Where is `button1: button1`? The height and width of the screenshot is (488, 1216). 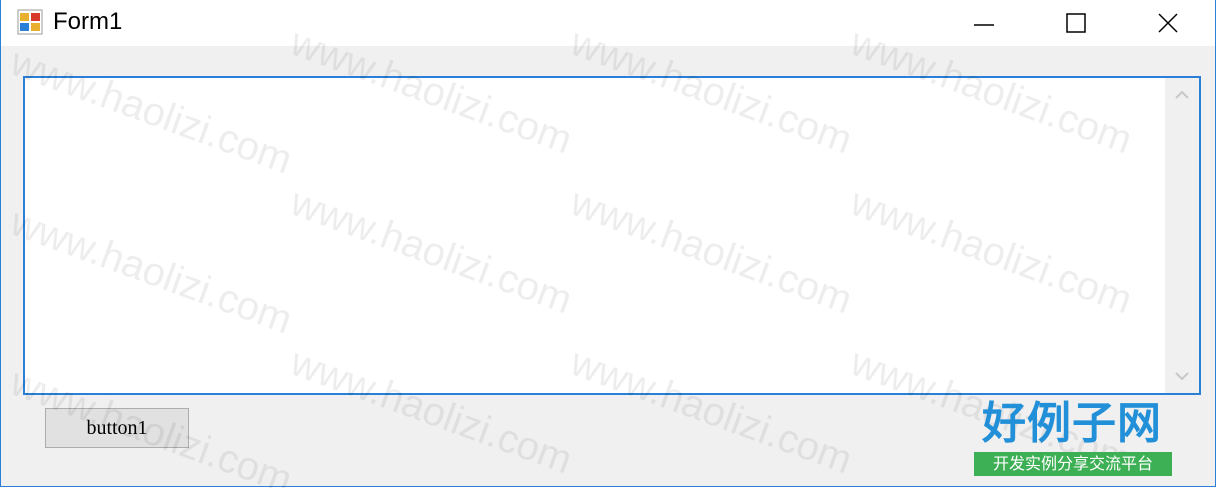
button1: button1 is located at coordinates (117, 428).